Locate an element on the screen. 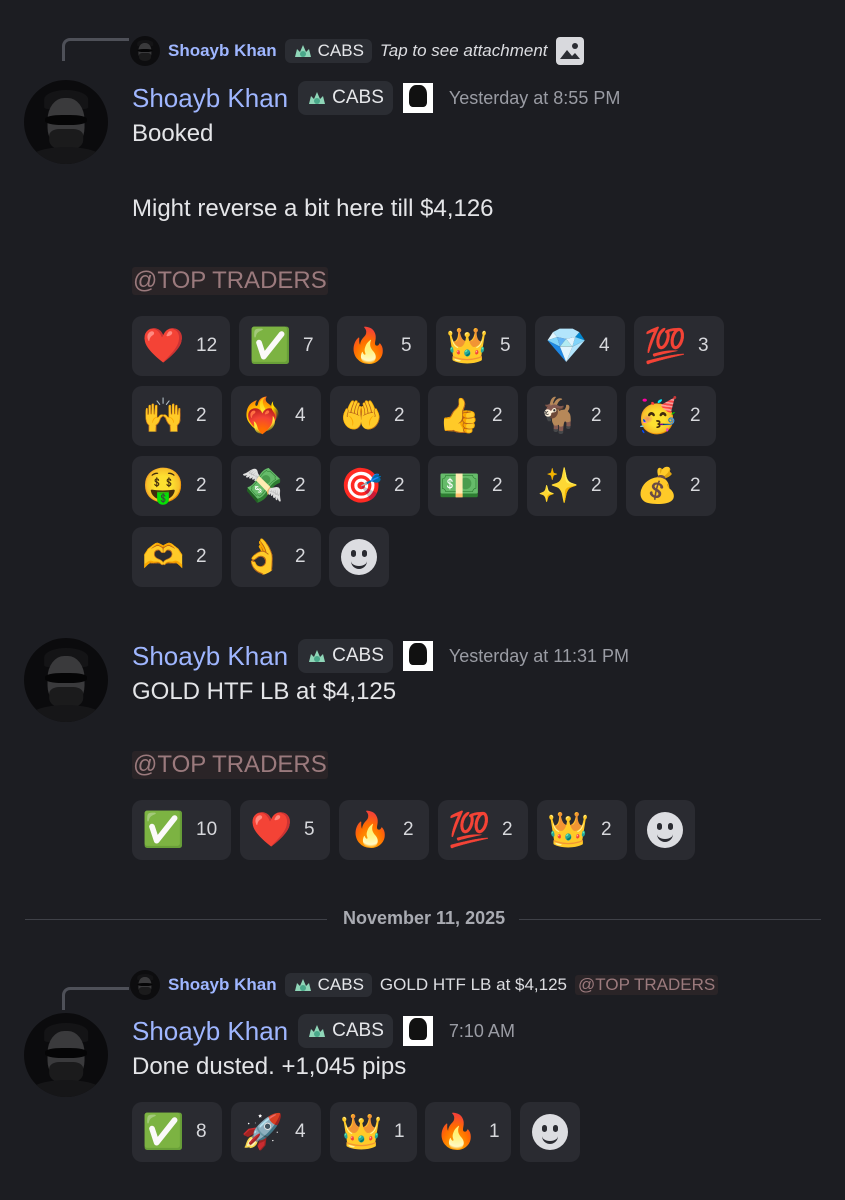  reaction-fire: 🔥 1 is located at coordinates (468, 1132).